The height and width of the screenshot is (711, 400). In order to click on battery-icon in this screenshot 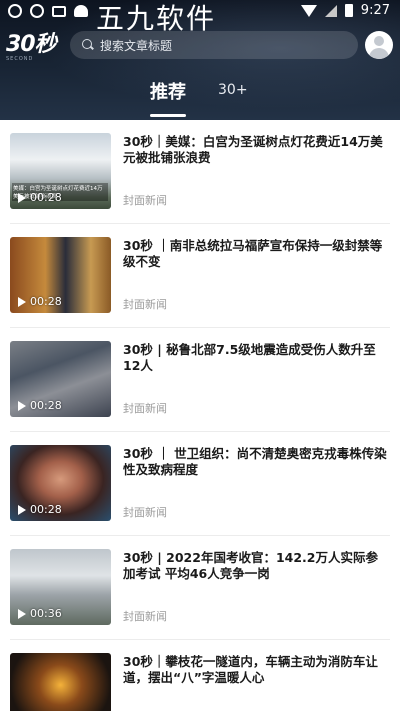, I will do `click(348, 10)`.